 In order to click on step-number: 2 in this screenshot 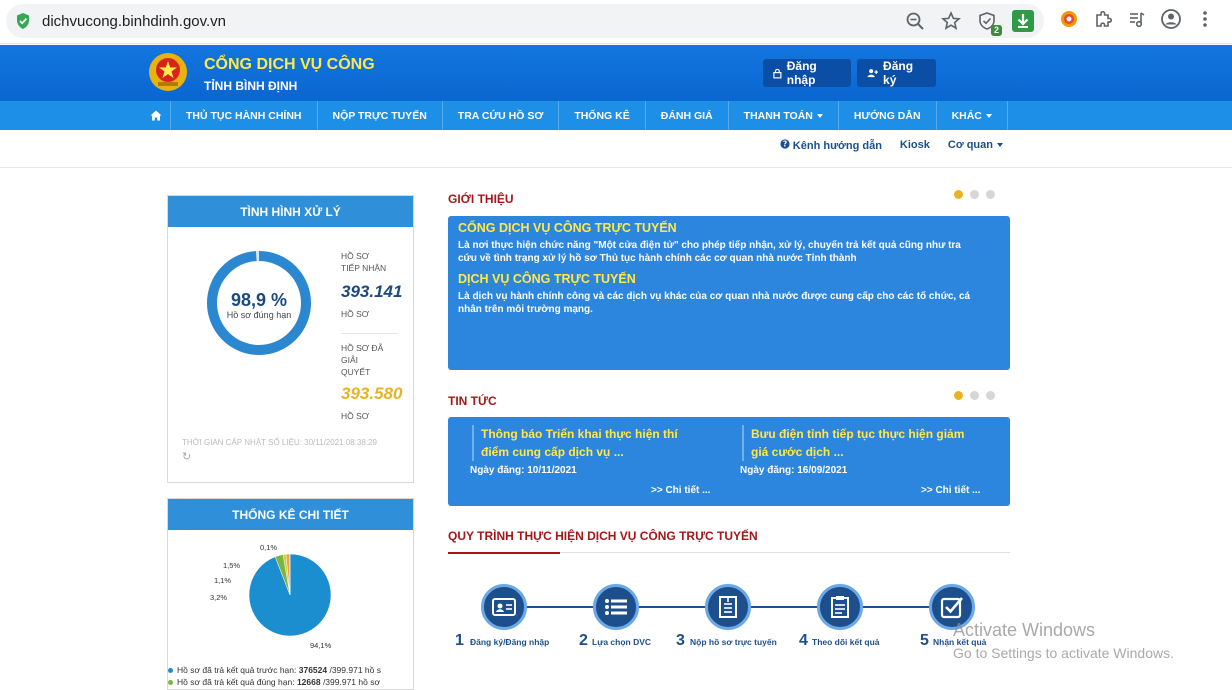, I will do `click(583, 640)`.